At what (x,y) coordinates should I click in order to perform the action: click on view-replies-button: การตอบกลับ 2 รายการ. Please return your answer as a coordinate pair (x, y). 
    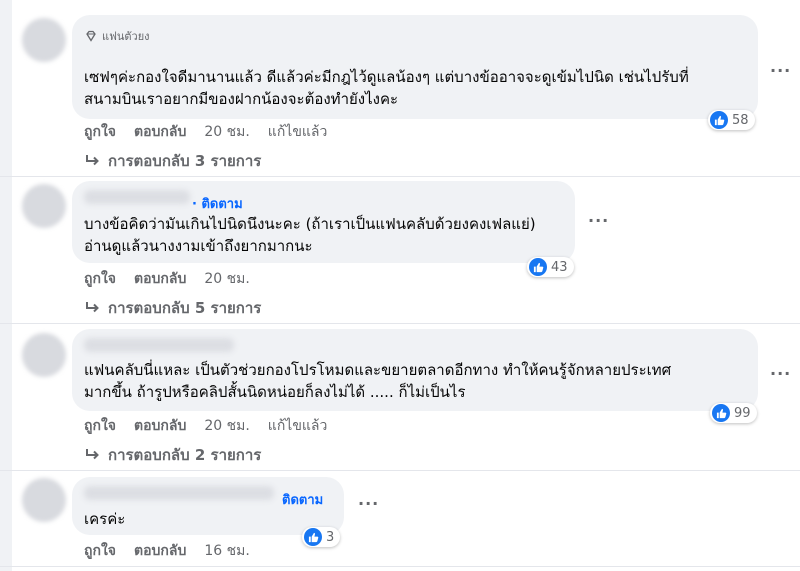
    Looking at the image, I should click on (172, 455).